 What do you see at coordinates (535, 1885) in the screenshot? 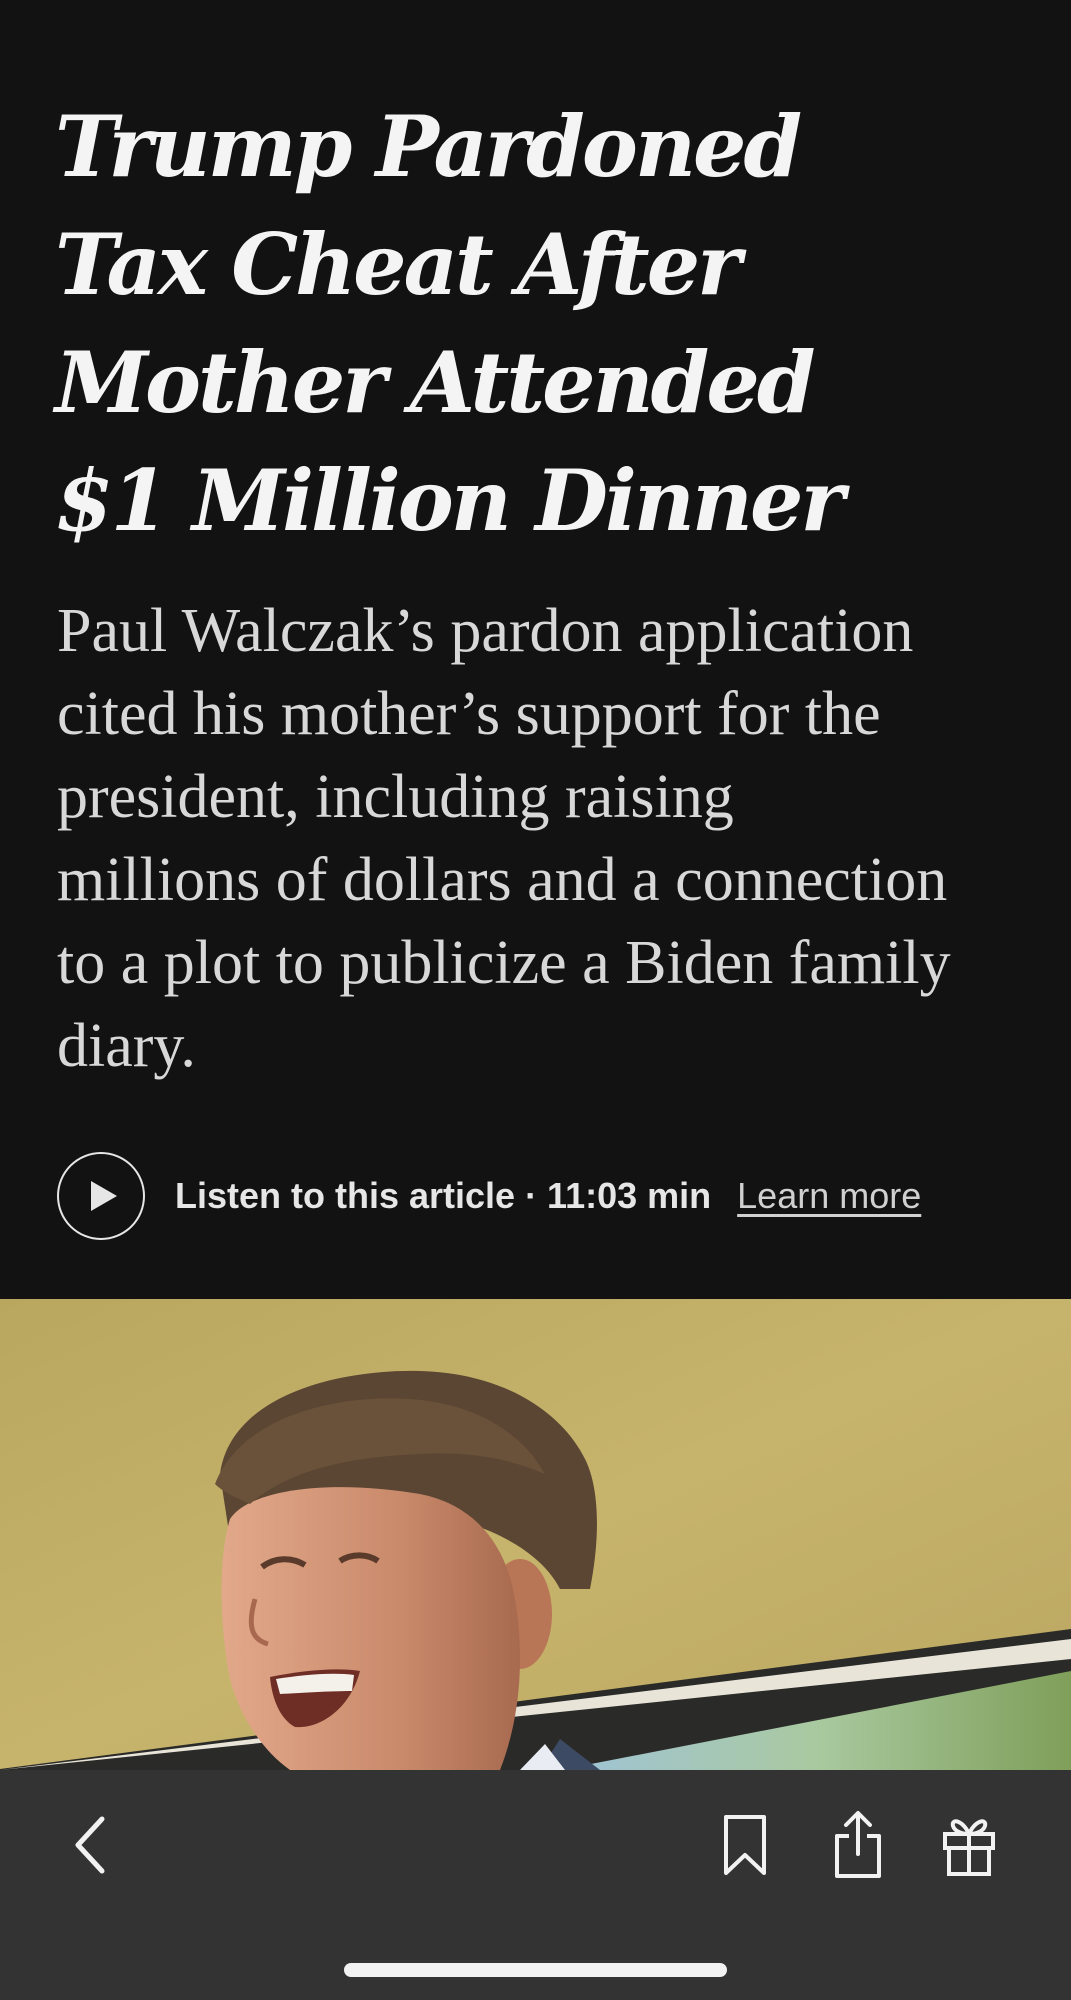
I see `bottom-toolbar` at bounding box center [535, 1885].